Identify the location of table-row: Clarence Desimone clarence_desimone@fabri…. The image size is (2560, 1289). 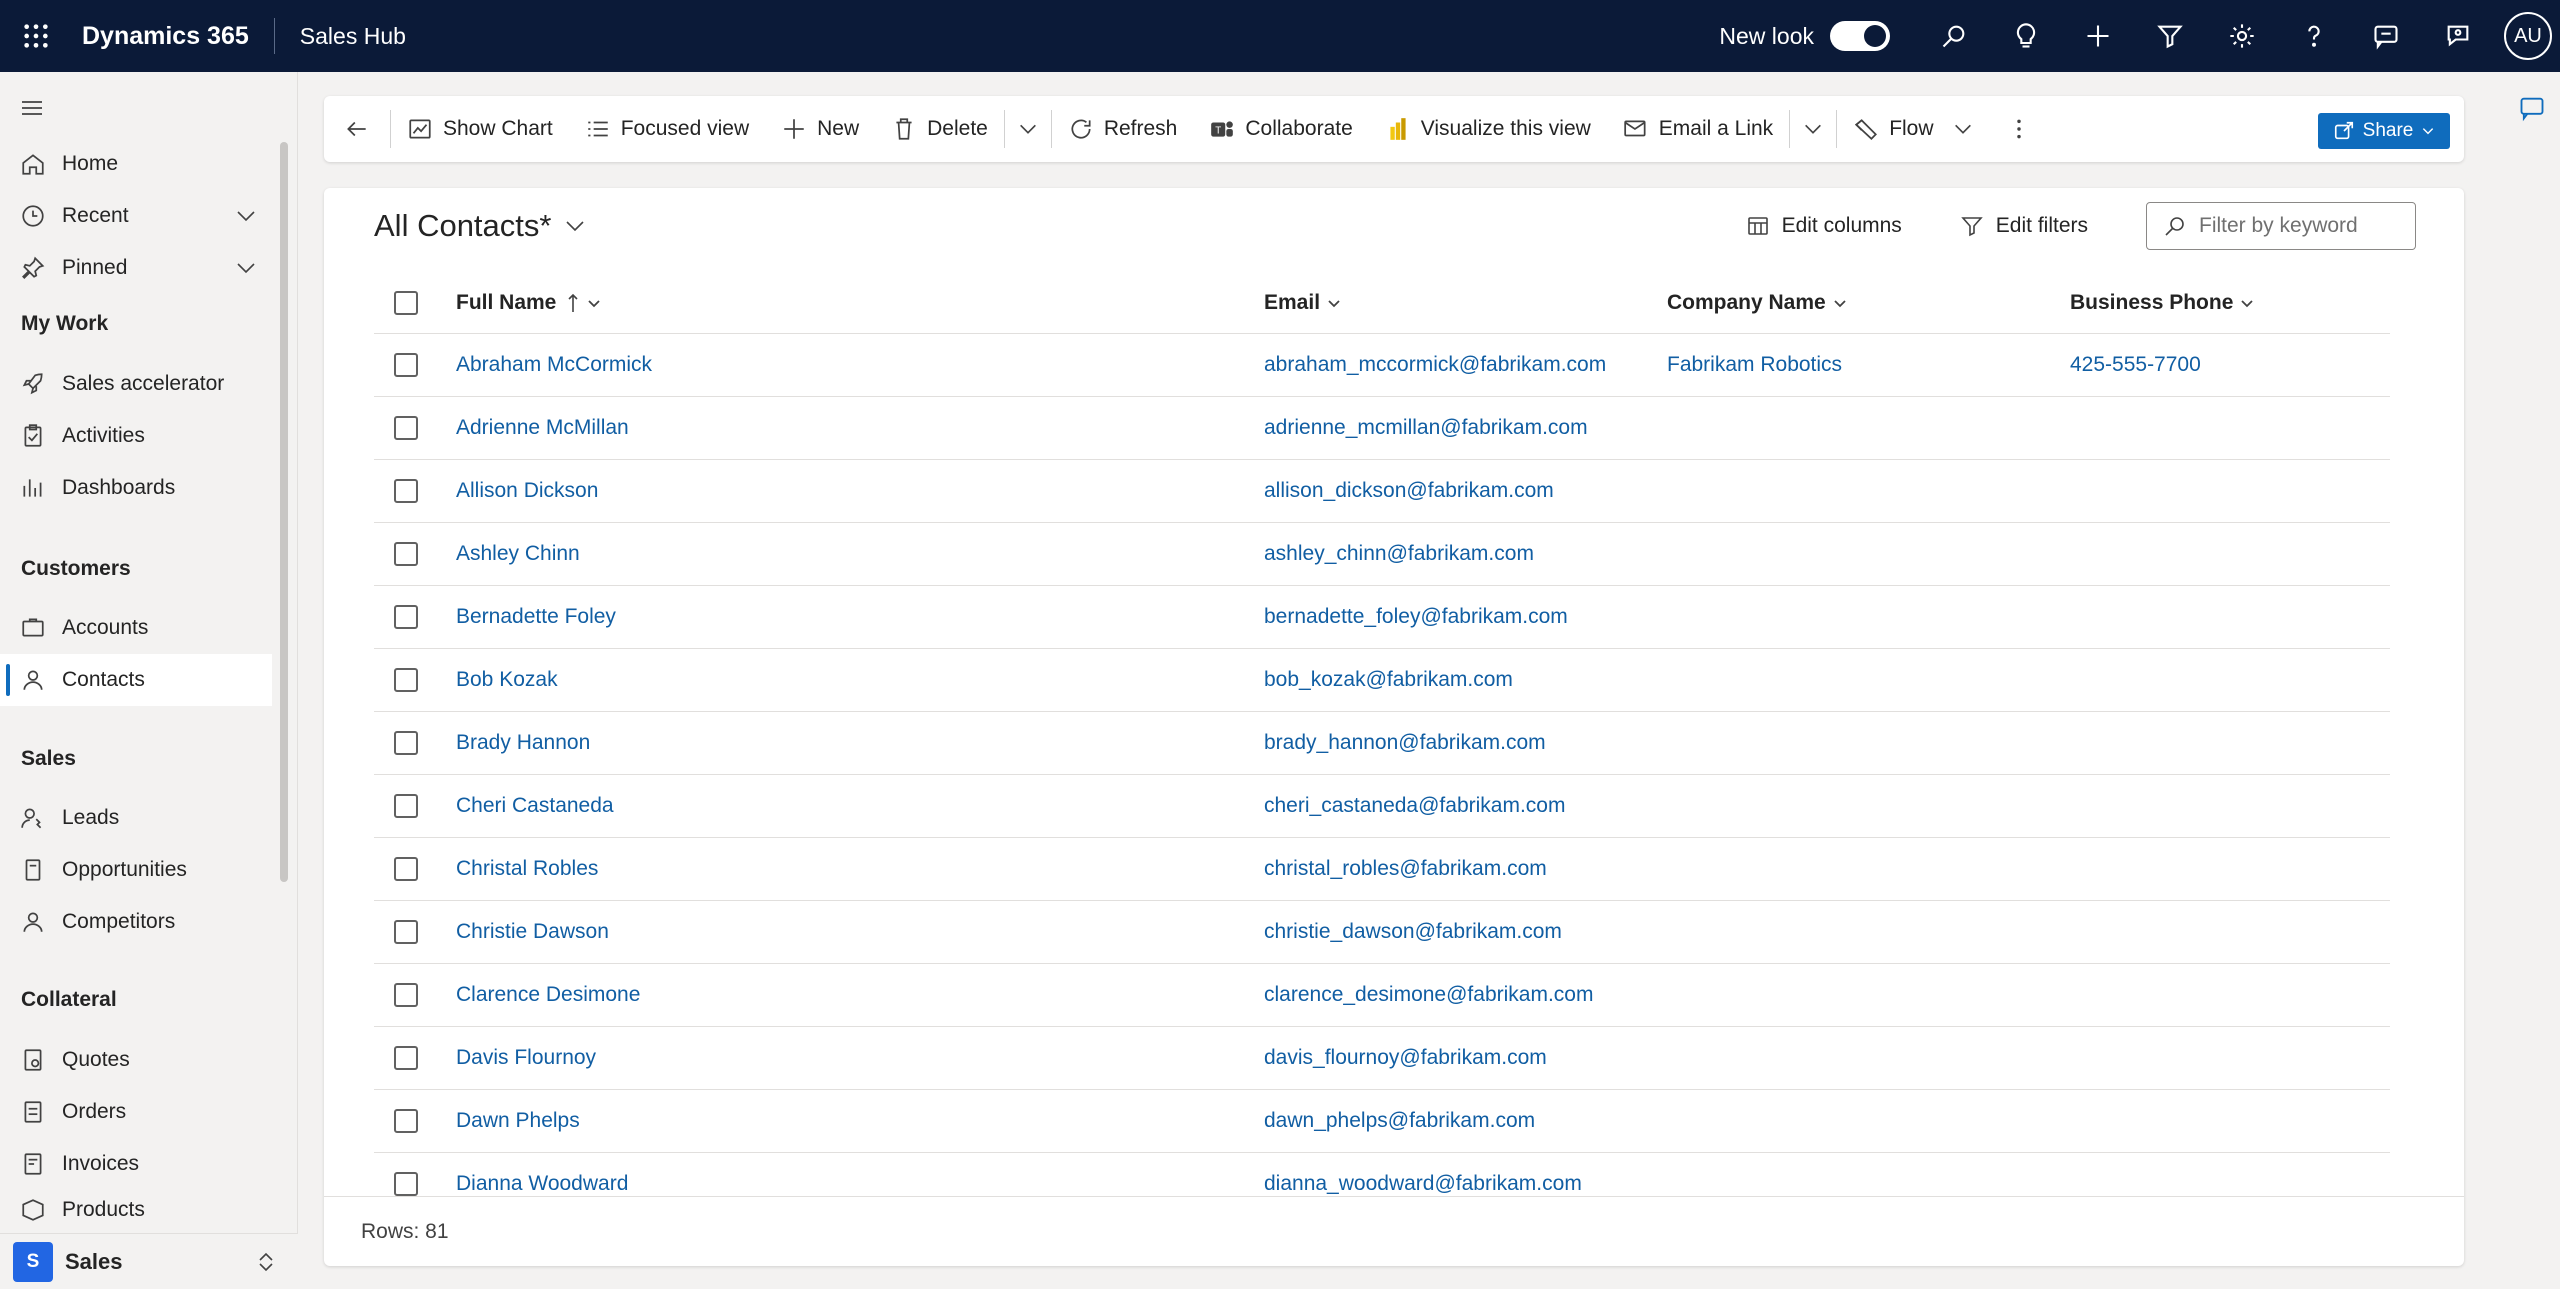
(1382, 995).